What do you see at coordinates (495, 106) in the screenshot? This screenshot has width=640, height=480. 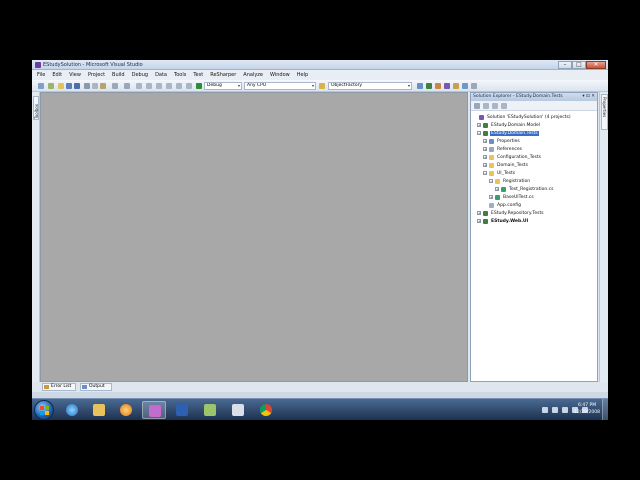 I see `refresh-icon` at bounding box center [495, 106].